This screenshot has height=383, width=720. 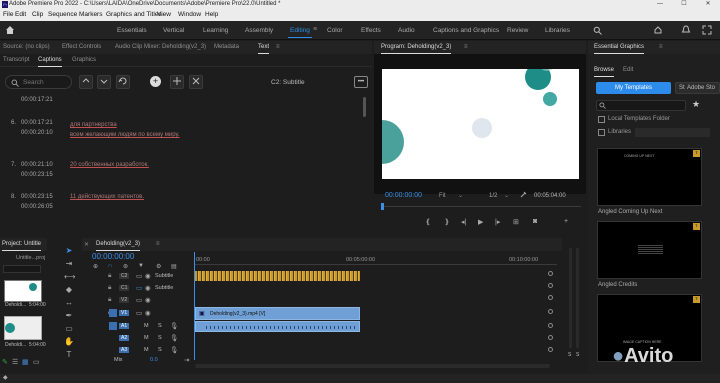 What do you see at coordinates (277, 326) in the screenshot?
I see `audio-clip-a1` at bounding box center [277, 326].